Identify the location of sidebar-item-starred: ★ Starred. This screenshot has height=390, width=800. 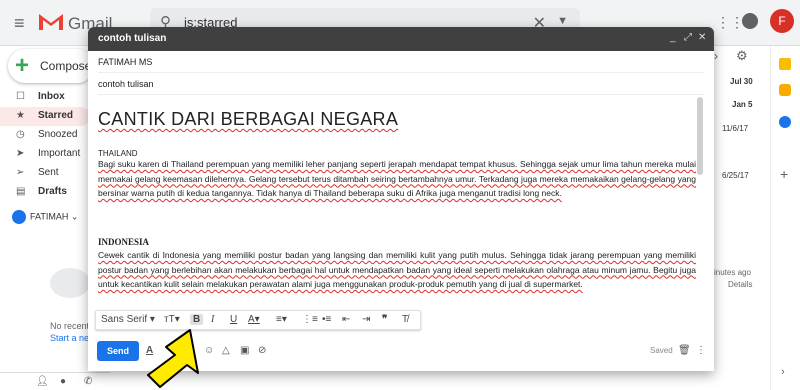
(45, 116).